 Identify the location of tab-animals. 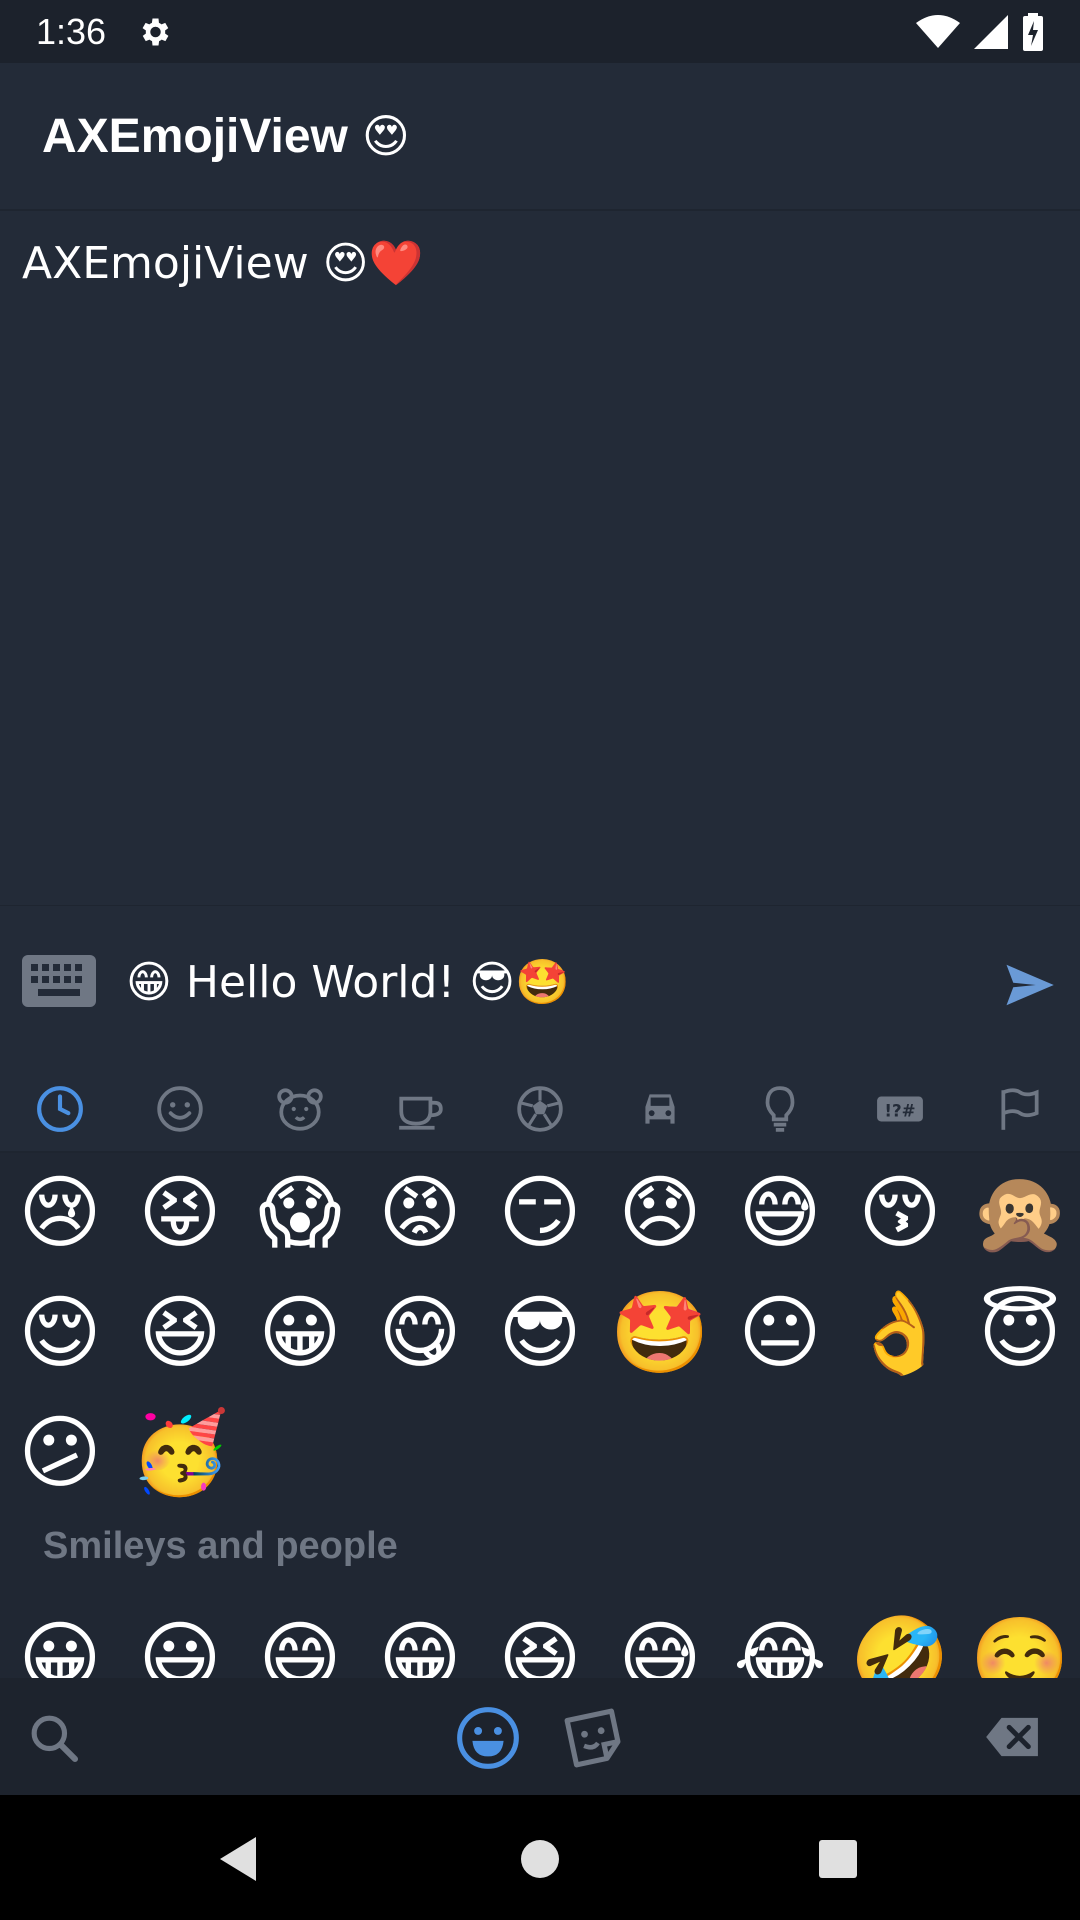
(300, 1109).